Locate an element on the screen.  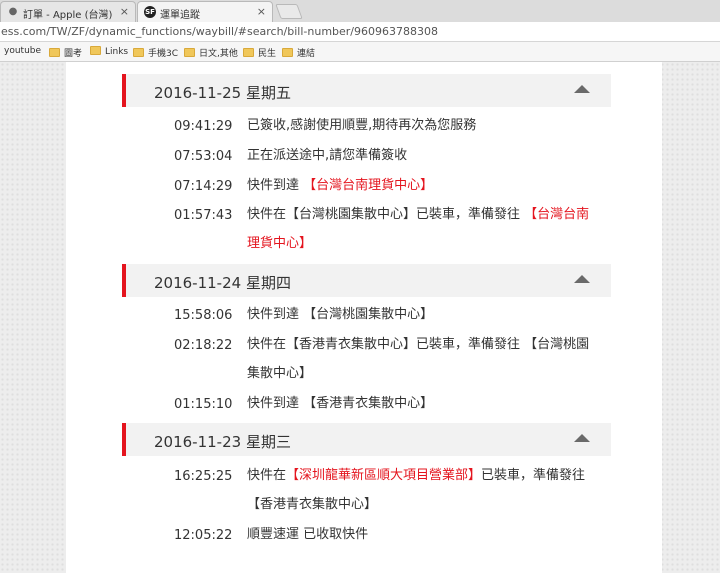
event-description: 快件在【深圳龍華新區順大項目營業部】已裝車，準備發往 【香港青衣集散中心】 is located at coordinates (416, 490).